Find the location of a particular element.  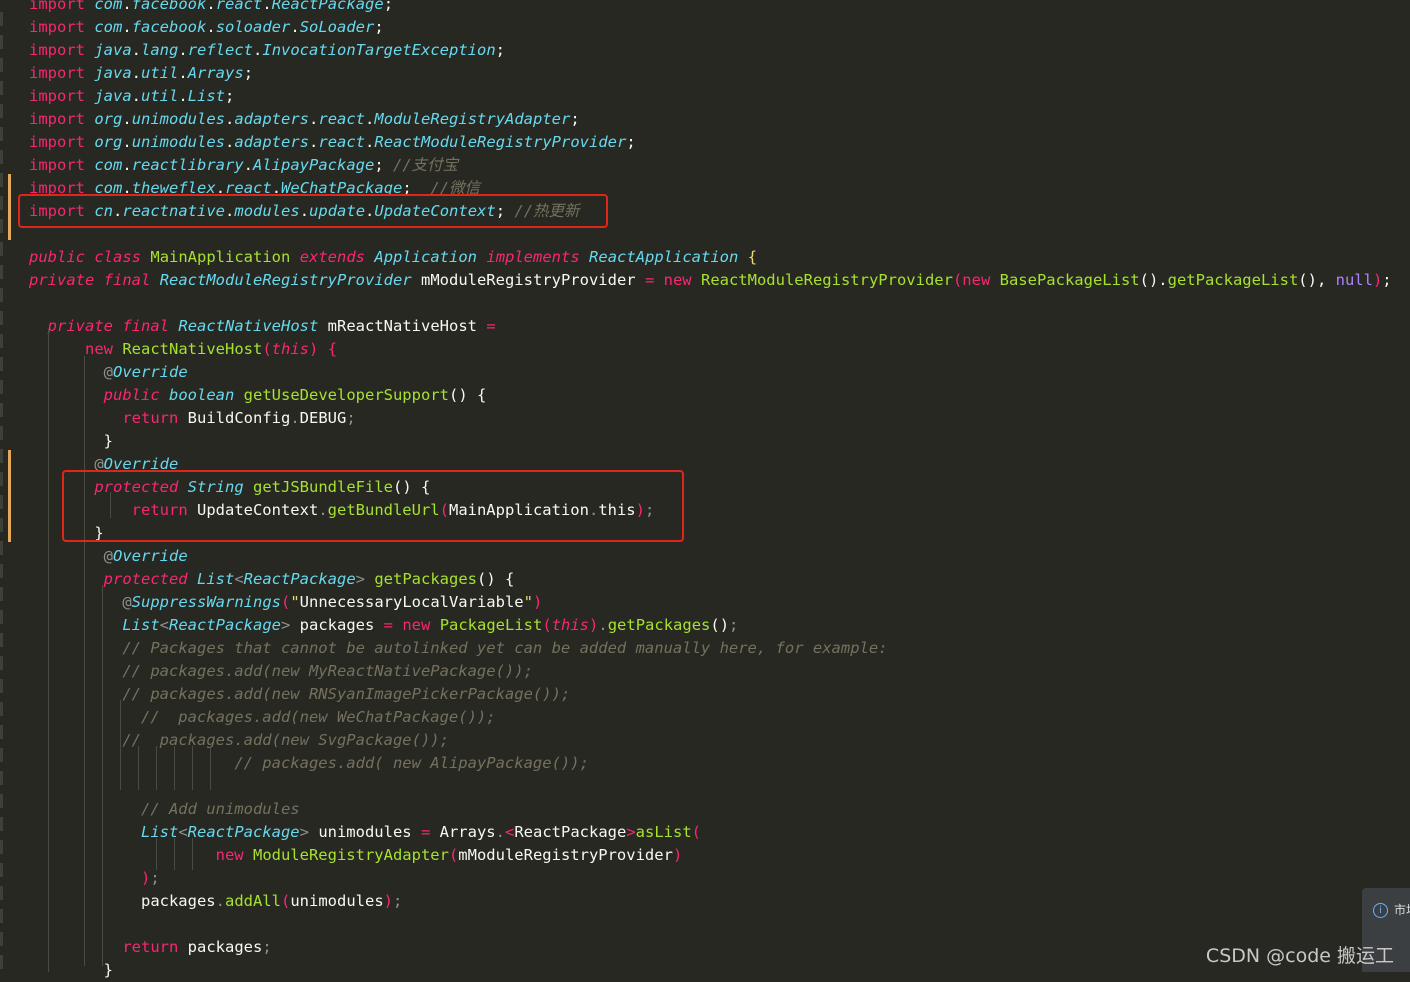

code-token: // packages.add(new WeChatPackage()); is located at coordinates (318, 717).